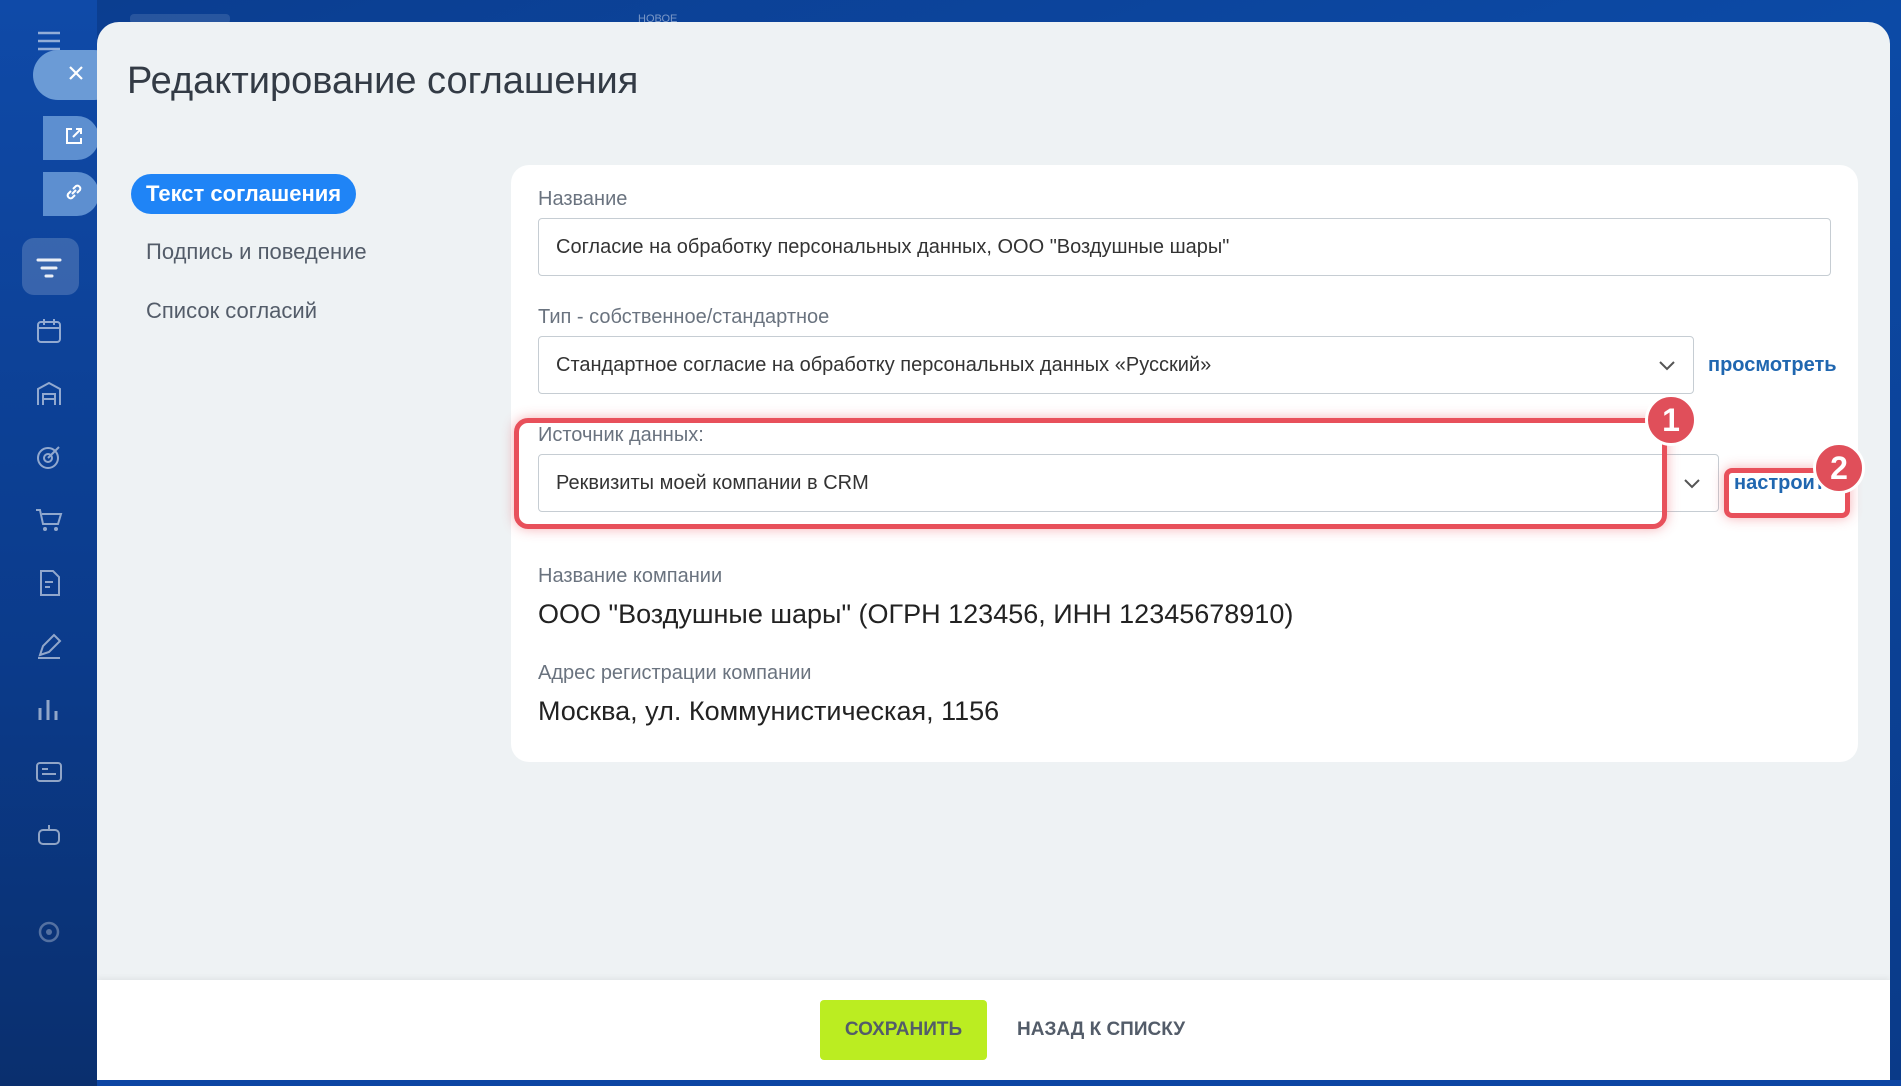  What do you see at coordinates (49, 331) in the screenshot?
I see `calendar-icon` at bounding box center [49, 331].